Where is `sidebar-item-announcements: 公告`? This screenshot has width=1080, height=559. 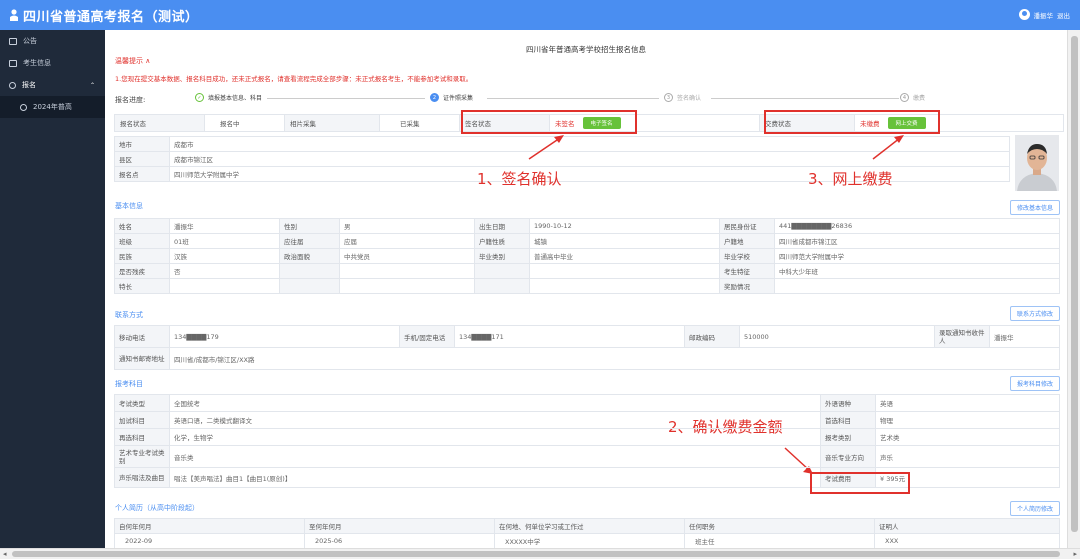
sidebar-item-announcements: 公告 is located at coordinates (52, 41).